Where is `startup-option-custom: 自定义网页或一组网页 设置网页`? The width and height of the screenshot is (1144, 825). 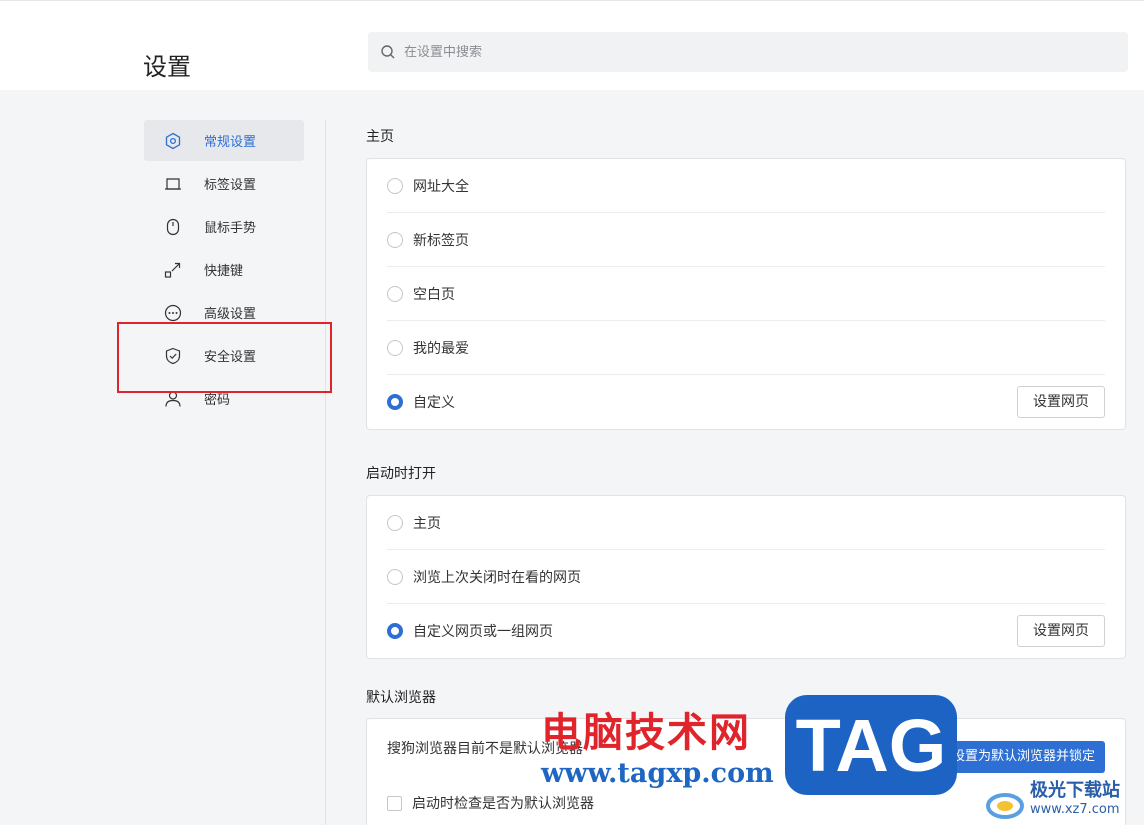
startup-option-custom: 自定义网页或一组网页 设置网页 is located at coordinates (746, 631).